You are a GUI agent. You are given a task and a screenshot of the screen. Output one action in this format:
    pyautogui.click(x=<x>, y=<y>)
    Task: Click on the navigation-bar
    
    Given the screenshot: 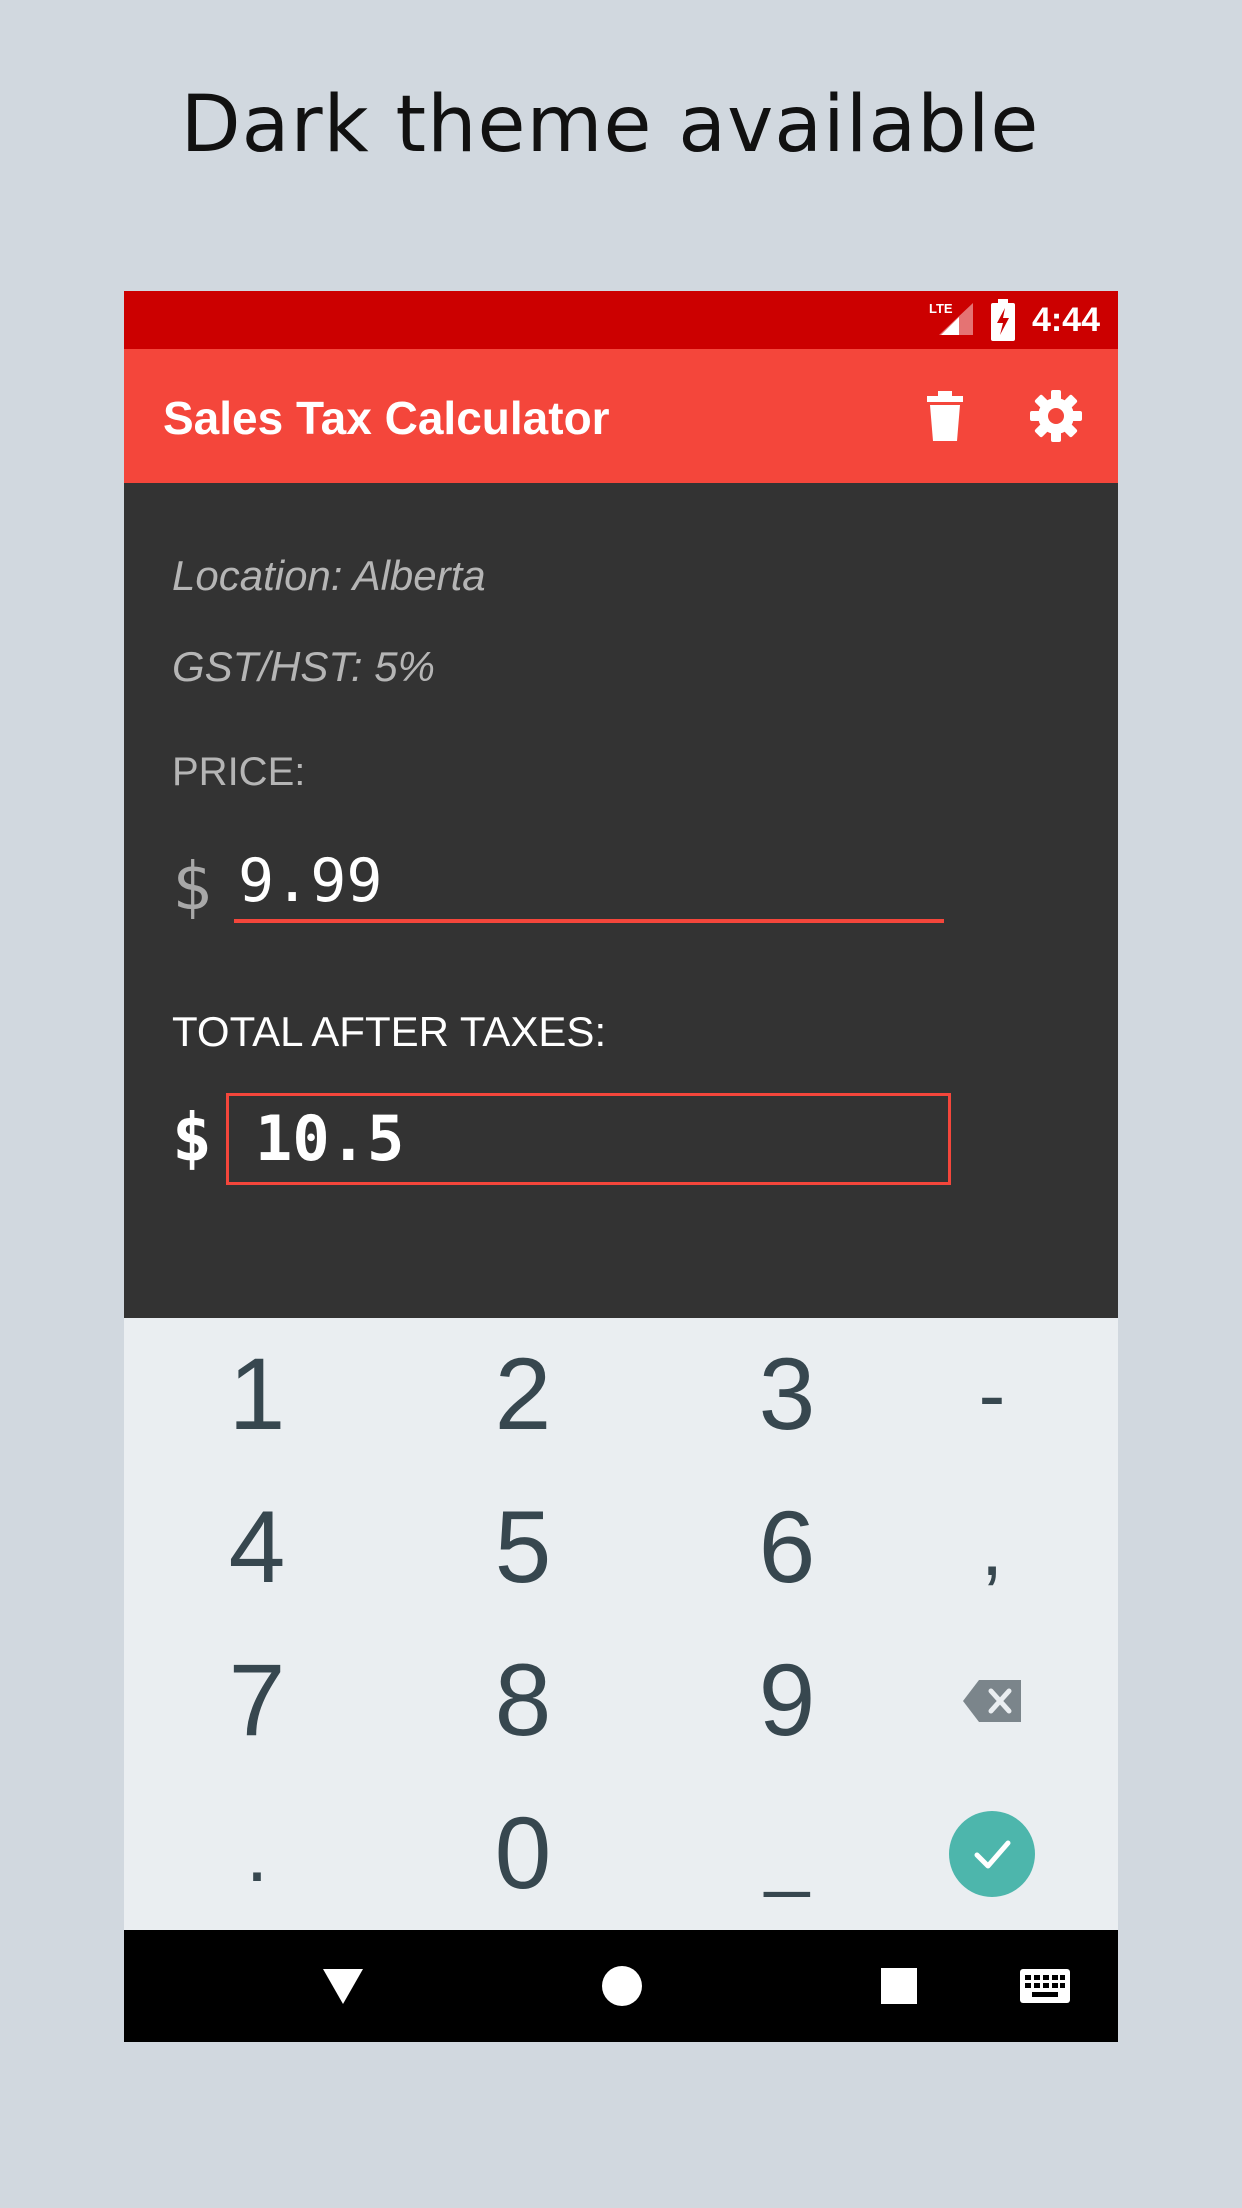 What is the action you would take?
    pyautogui.click(x=621, y=1986)
    